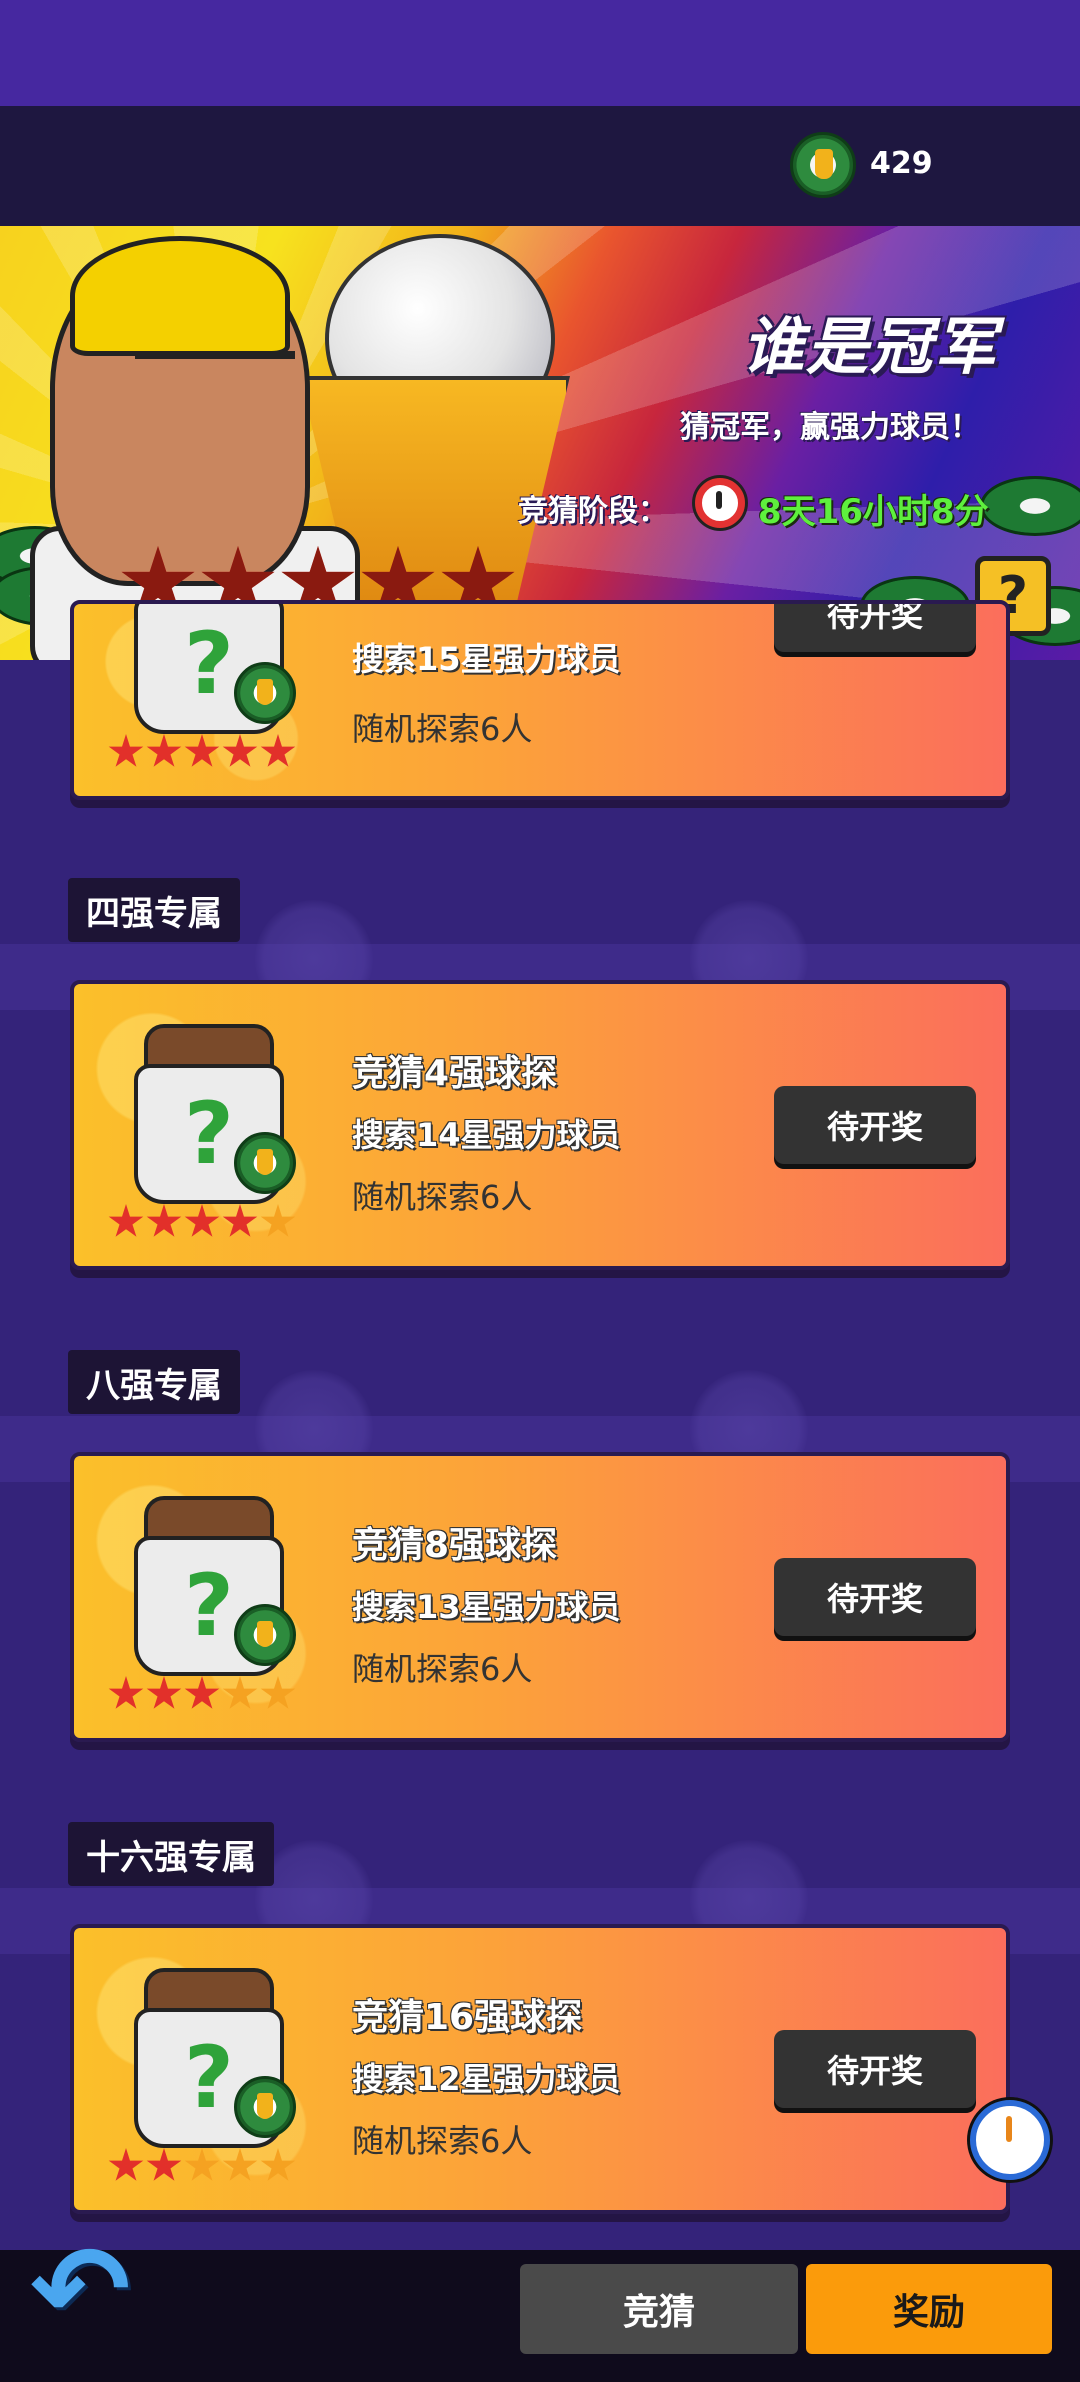  Describe the element at coordinates (455, 1073) in the screenshot. I see `card-title: 竞猜4强球探` at that location.